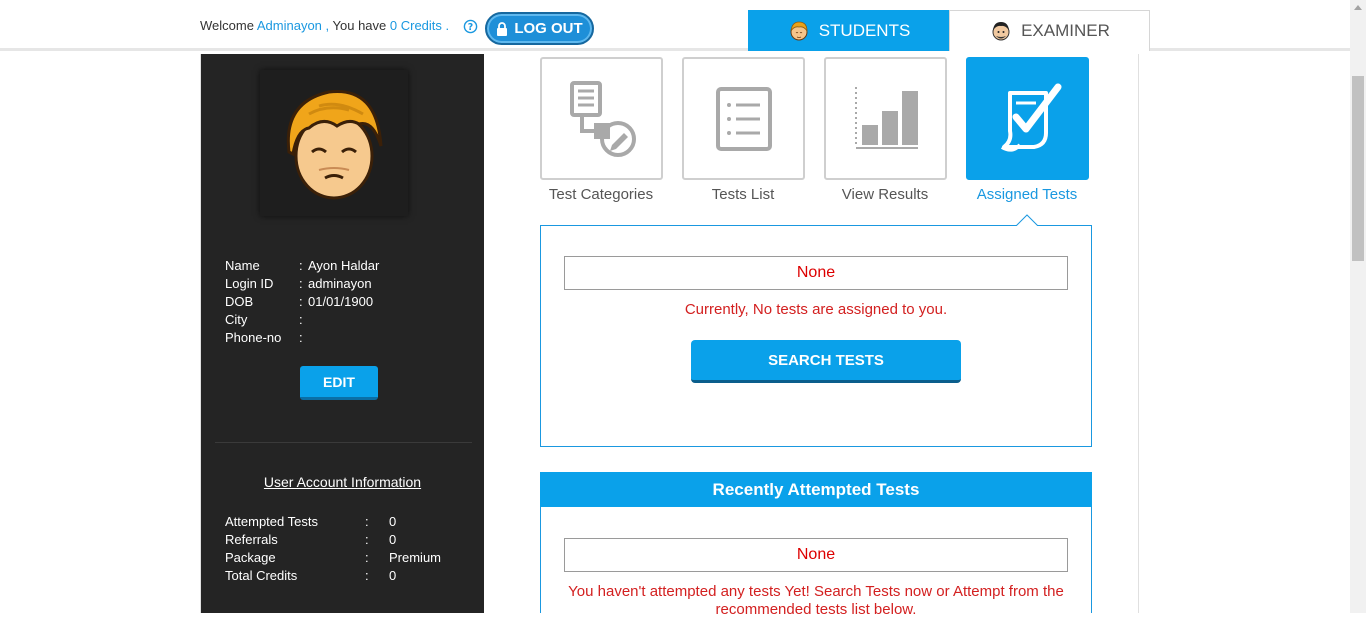 This screenshot has width=1366, height=619. What do you see at coordinates (344, 265) in the screenshot?
I see `profile-value: Ayon Haldar` at bounding box center [344, 265].